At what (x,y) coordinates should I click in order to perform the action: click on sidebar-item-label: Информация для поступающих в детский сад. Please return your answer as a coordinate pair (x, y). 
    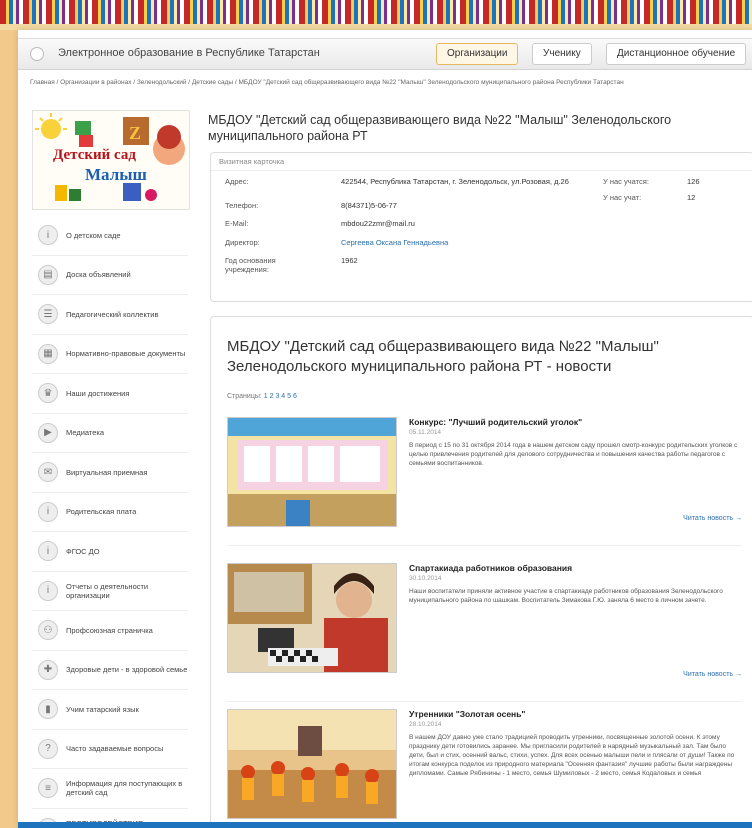
    Looking at the image, I should click on (124, 788).